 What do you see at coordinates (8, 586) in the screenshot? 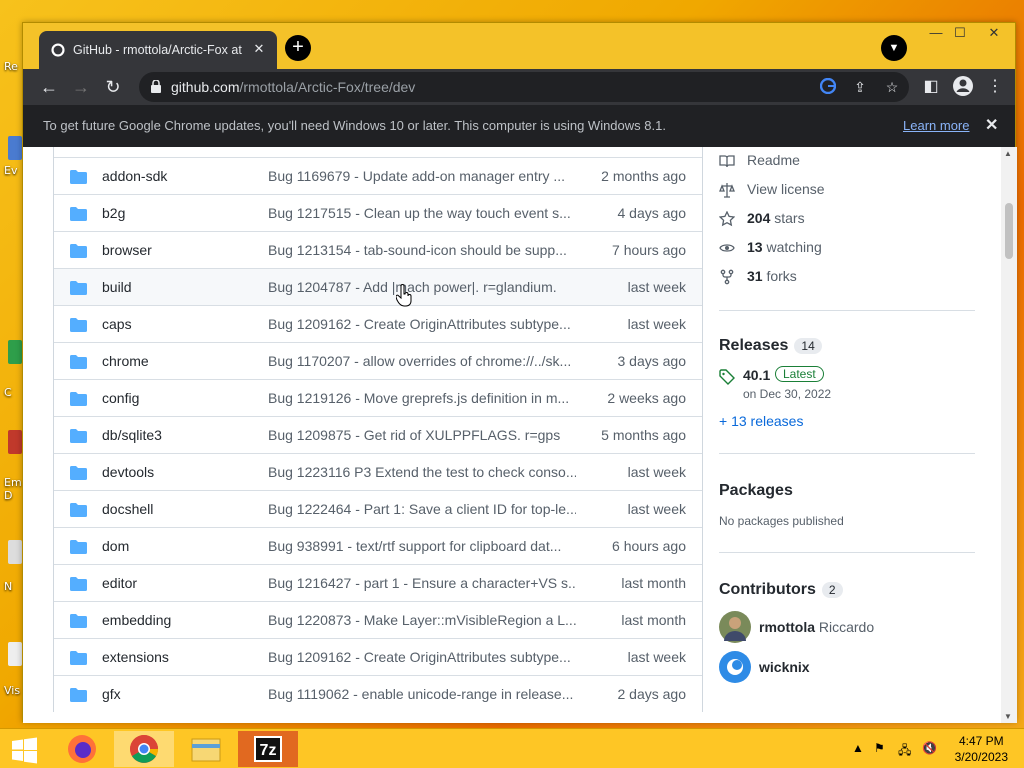
I see `desktop-icon-label: N` at bounding box center [8, 586].